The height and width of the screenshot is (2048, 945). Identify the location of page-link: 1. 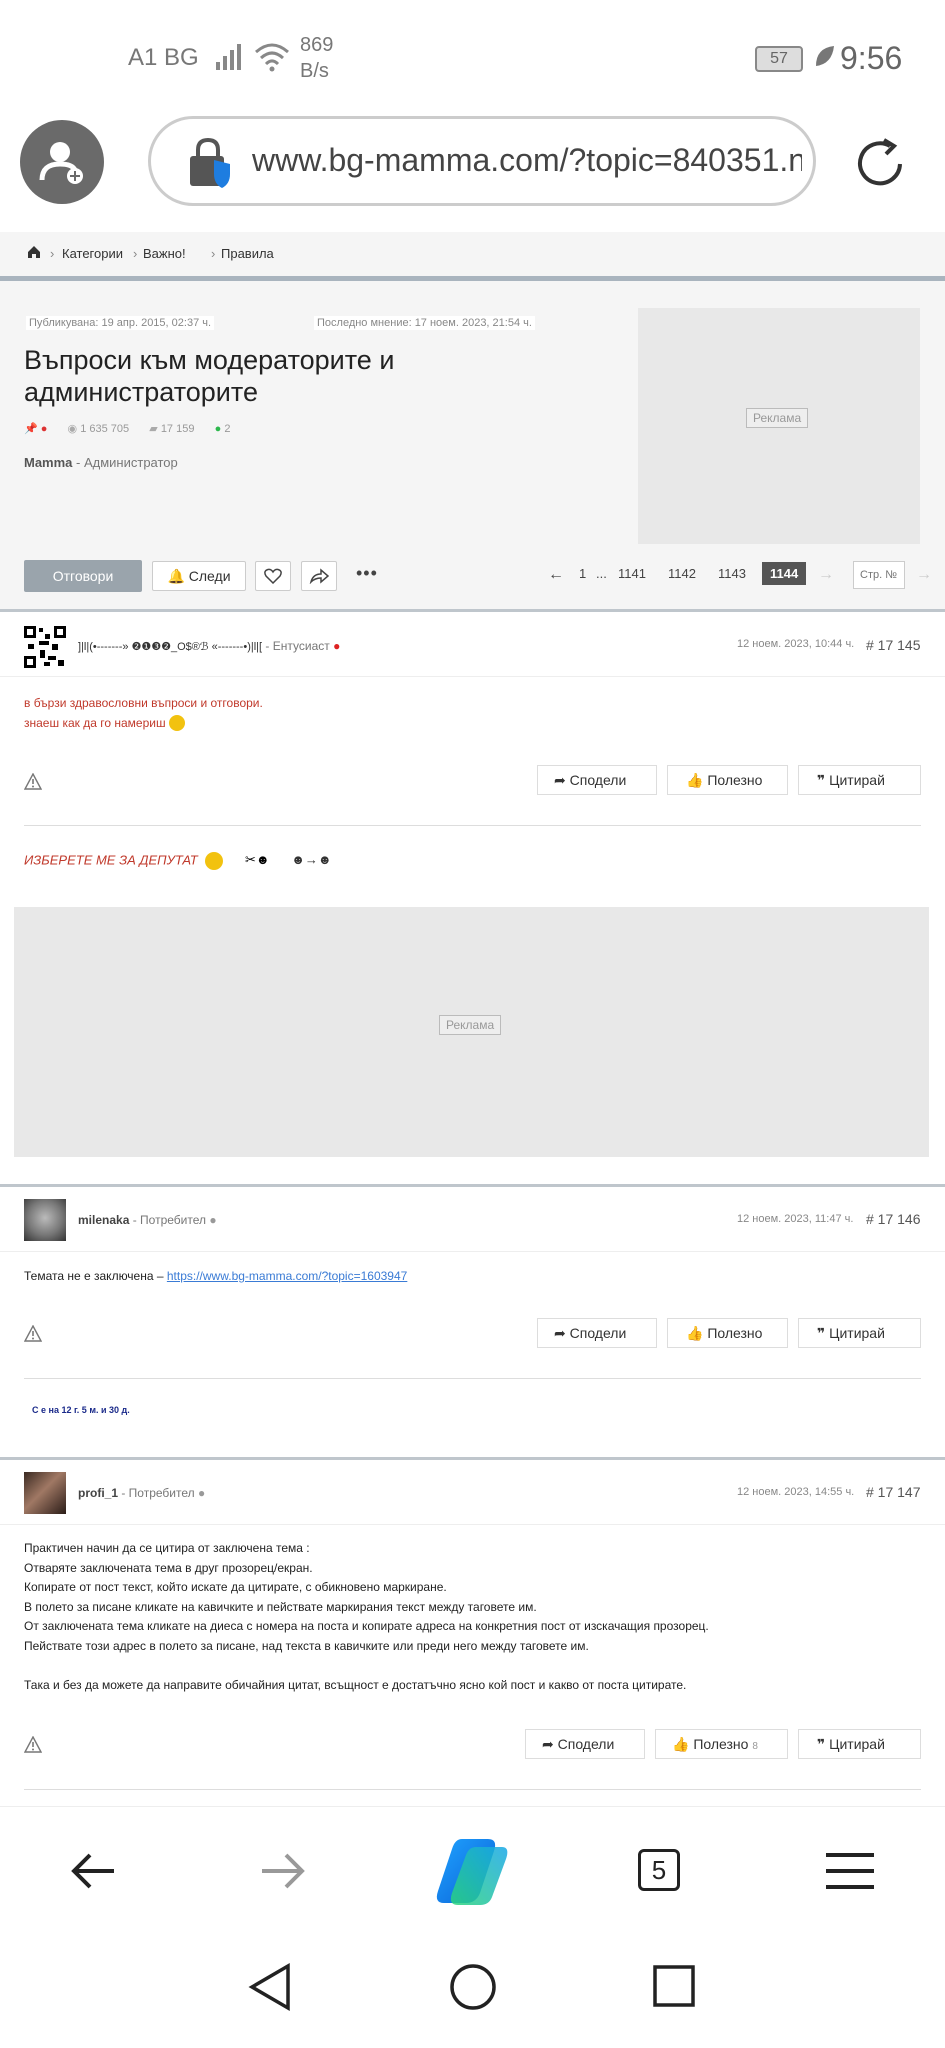
(582, 573).